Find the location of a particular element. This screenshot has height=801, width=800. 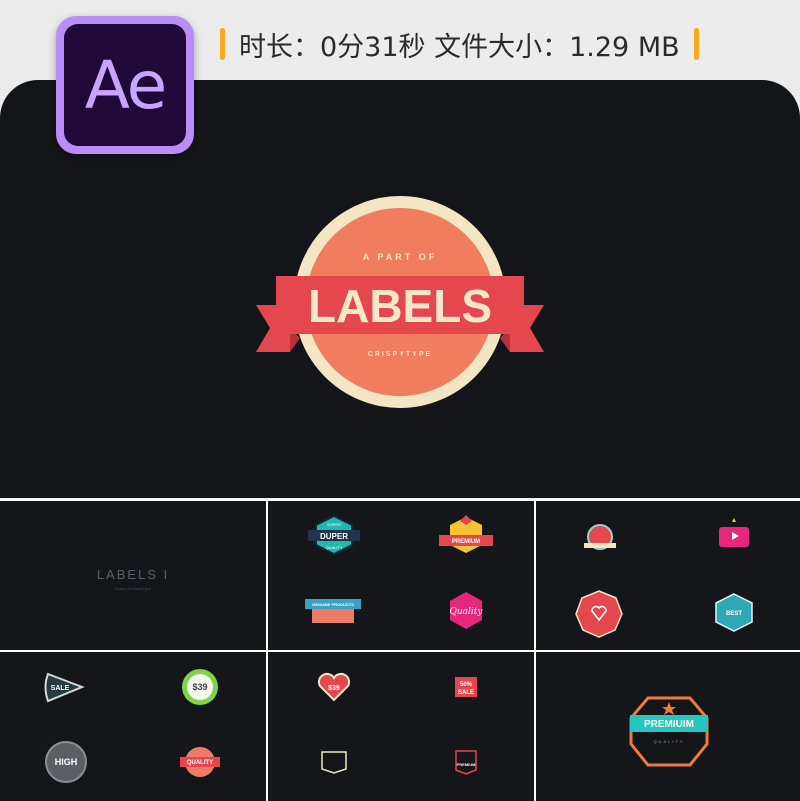

badge-best: BEST is located at coordinates (734, 614).